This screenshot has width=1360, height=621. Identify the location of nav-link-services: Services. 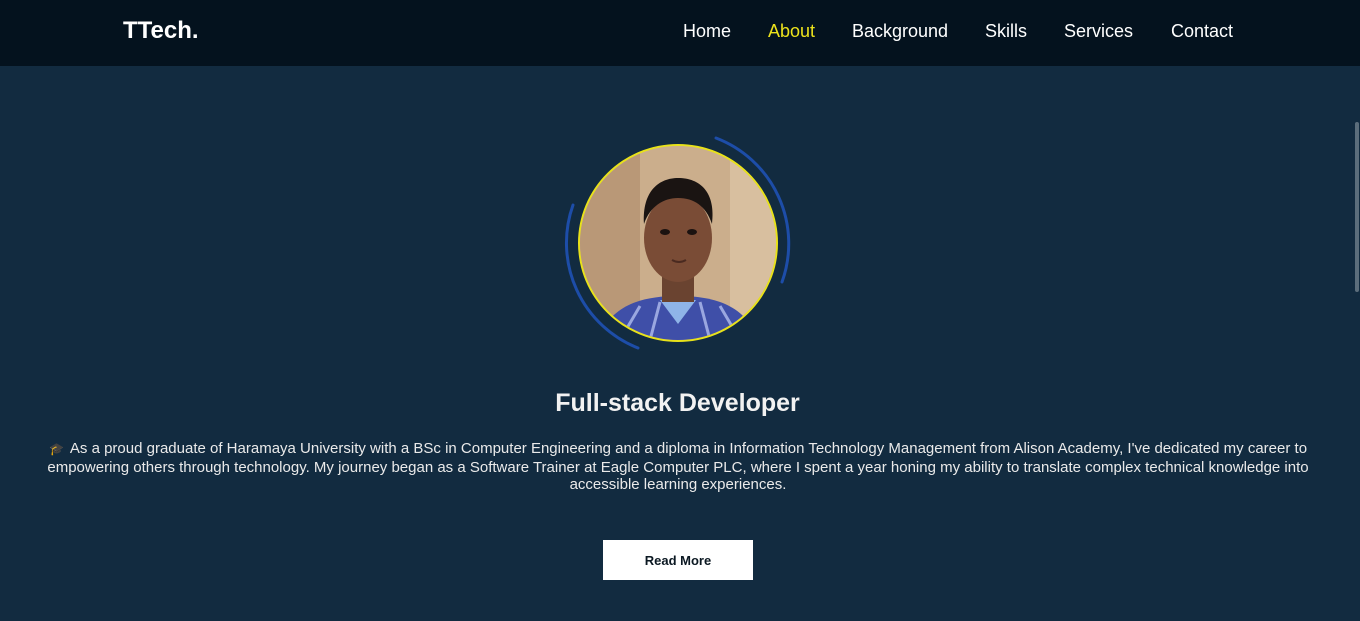
(1098, 31).